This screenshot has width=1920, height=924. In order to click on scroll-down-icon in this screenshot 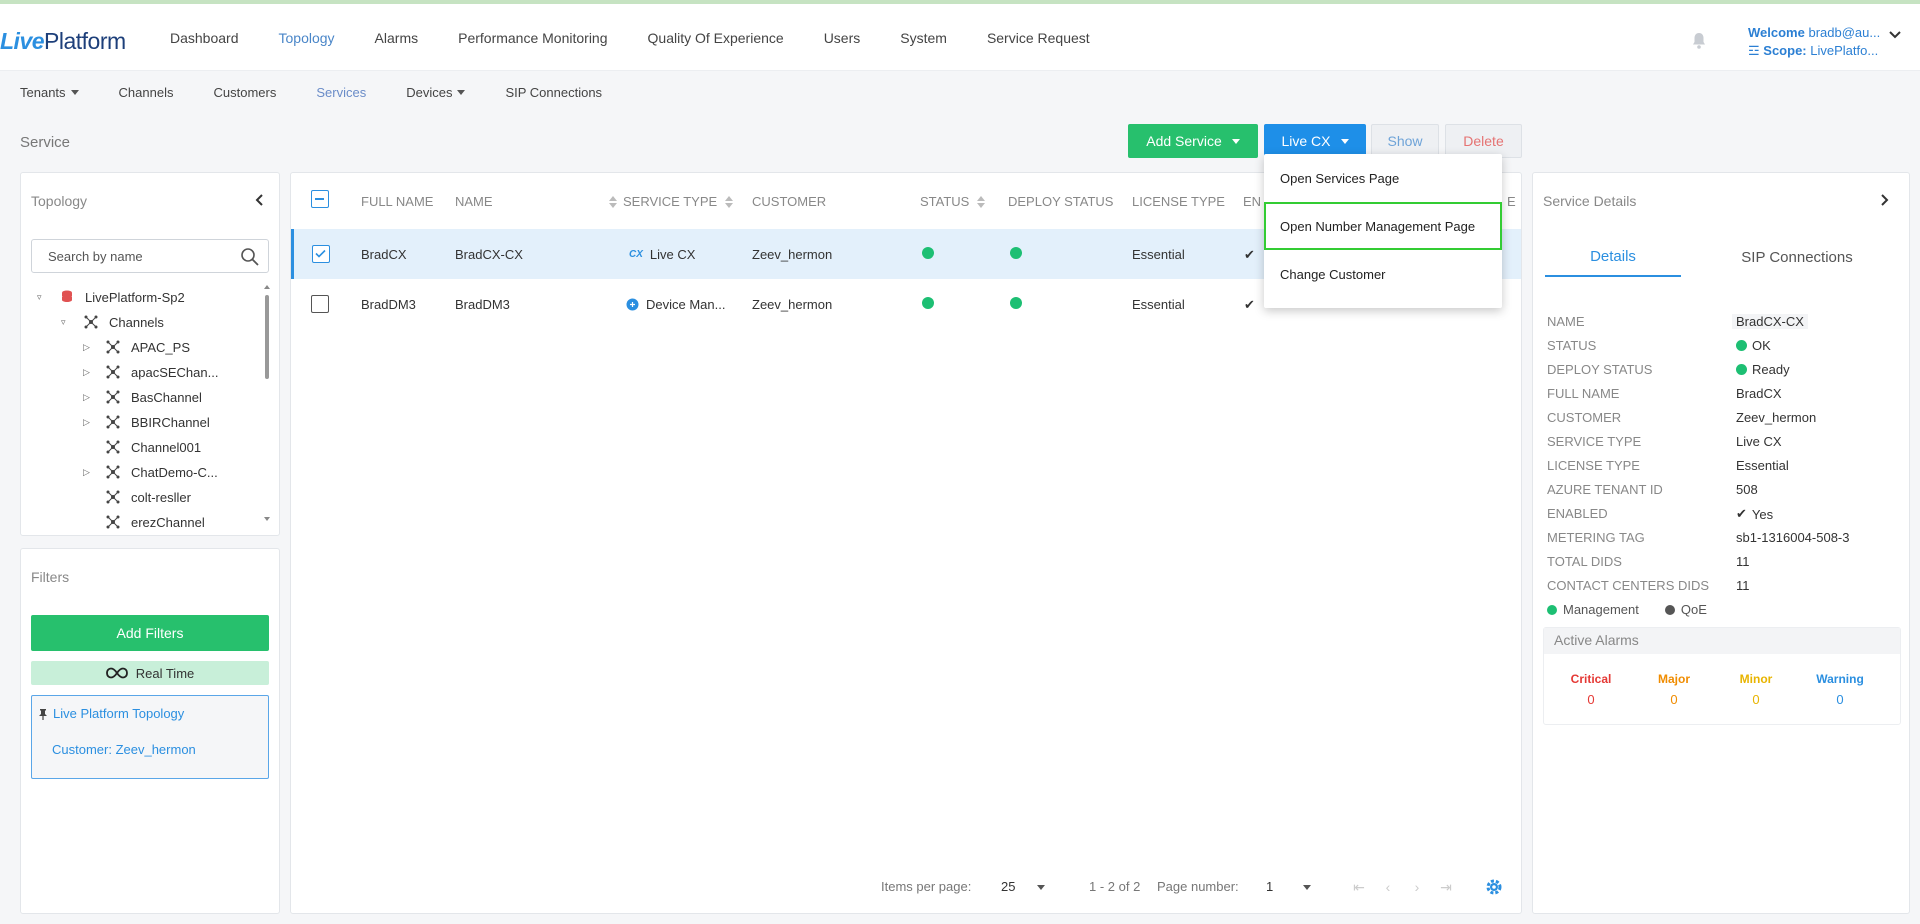, I will do `click(267, 519)`.